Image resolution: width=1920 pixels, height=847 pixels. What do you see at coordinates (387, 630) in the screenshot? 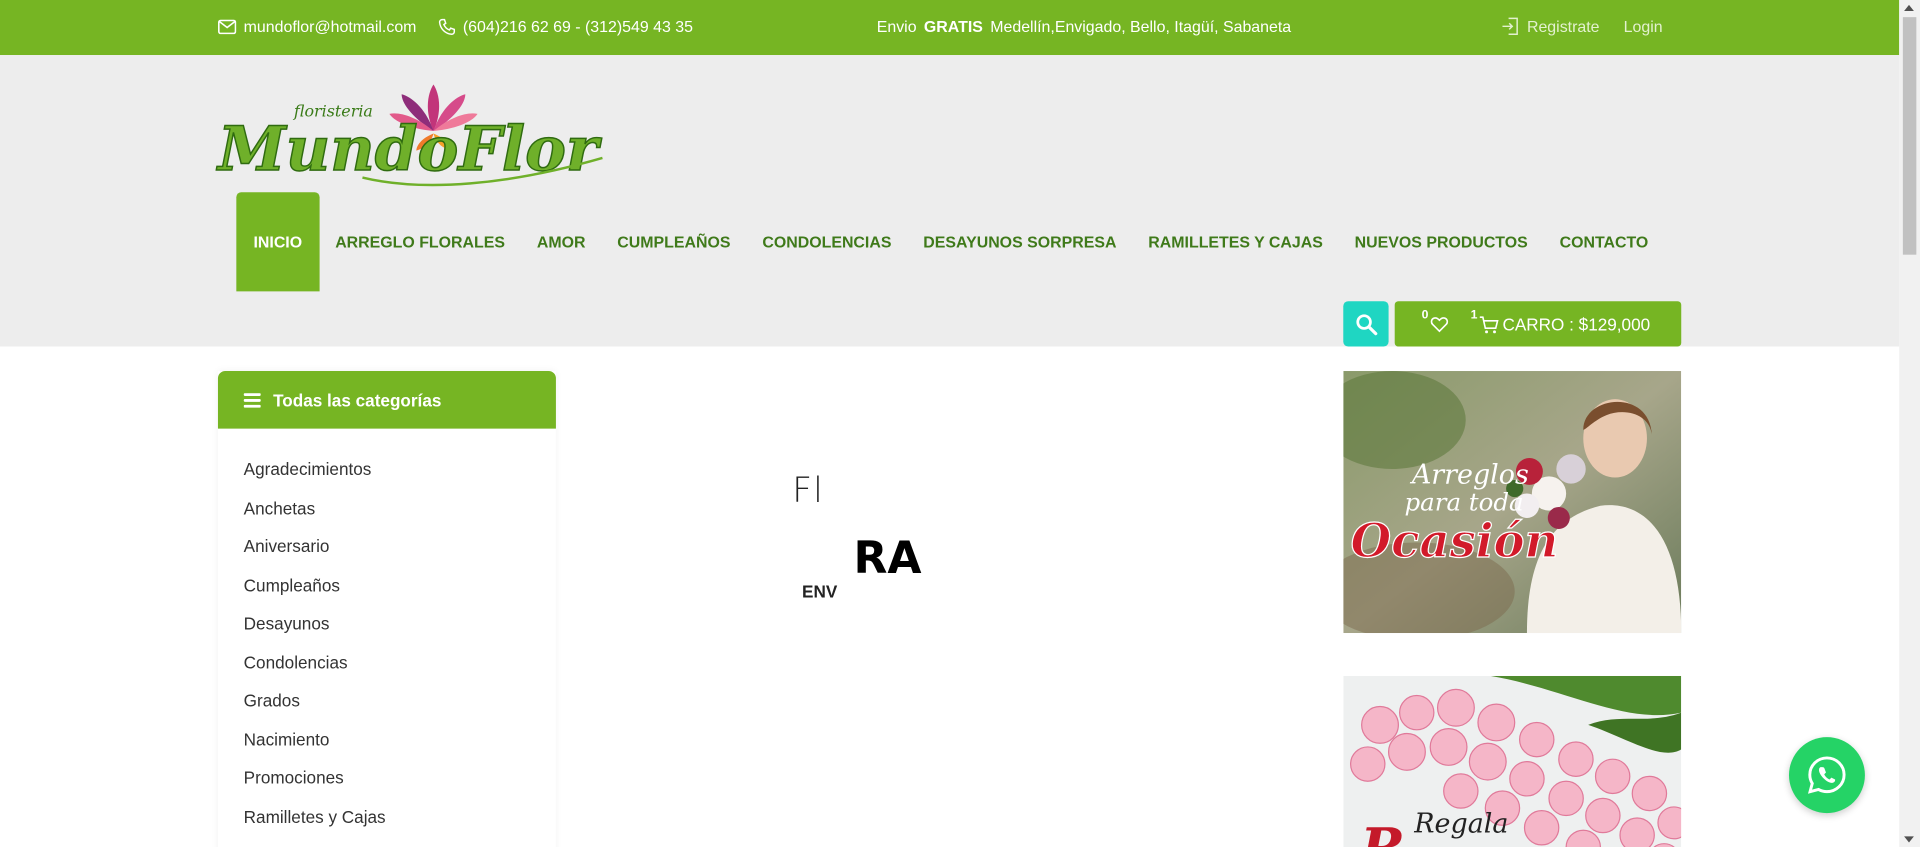
I see `category-item: Desayunos` at bounding box center [387, 630].